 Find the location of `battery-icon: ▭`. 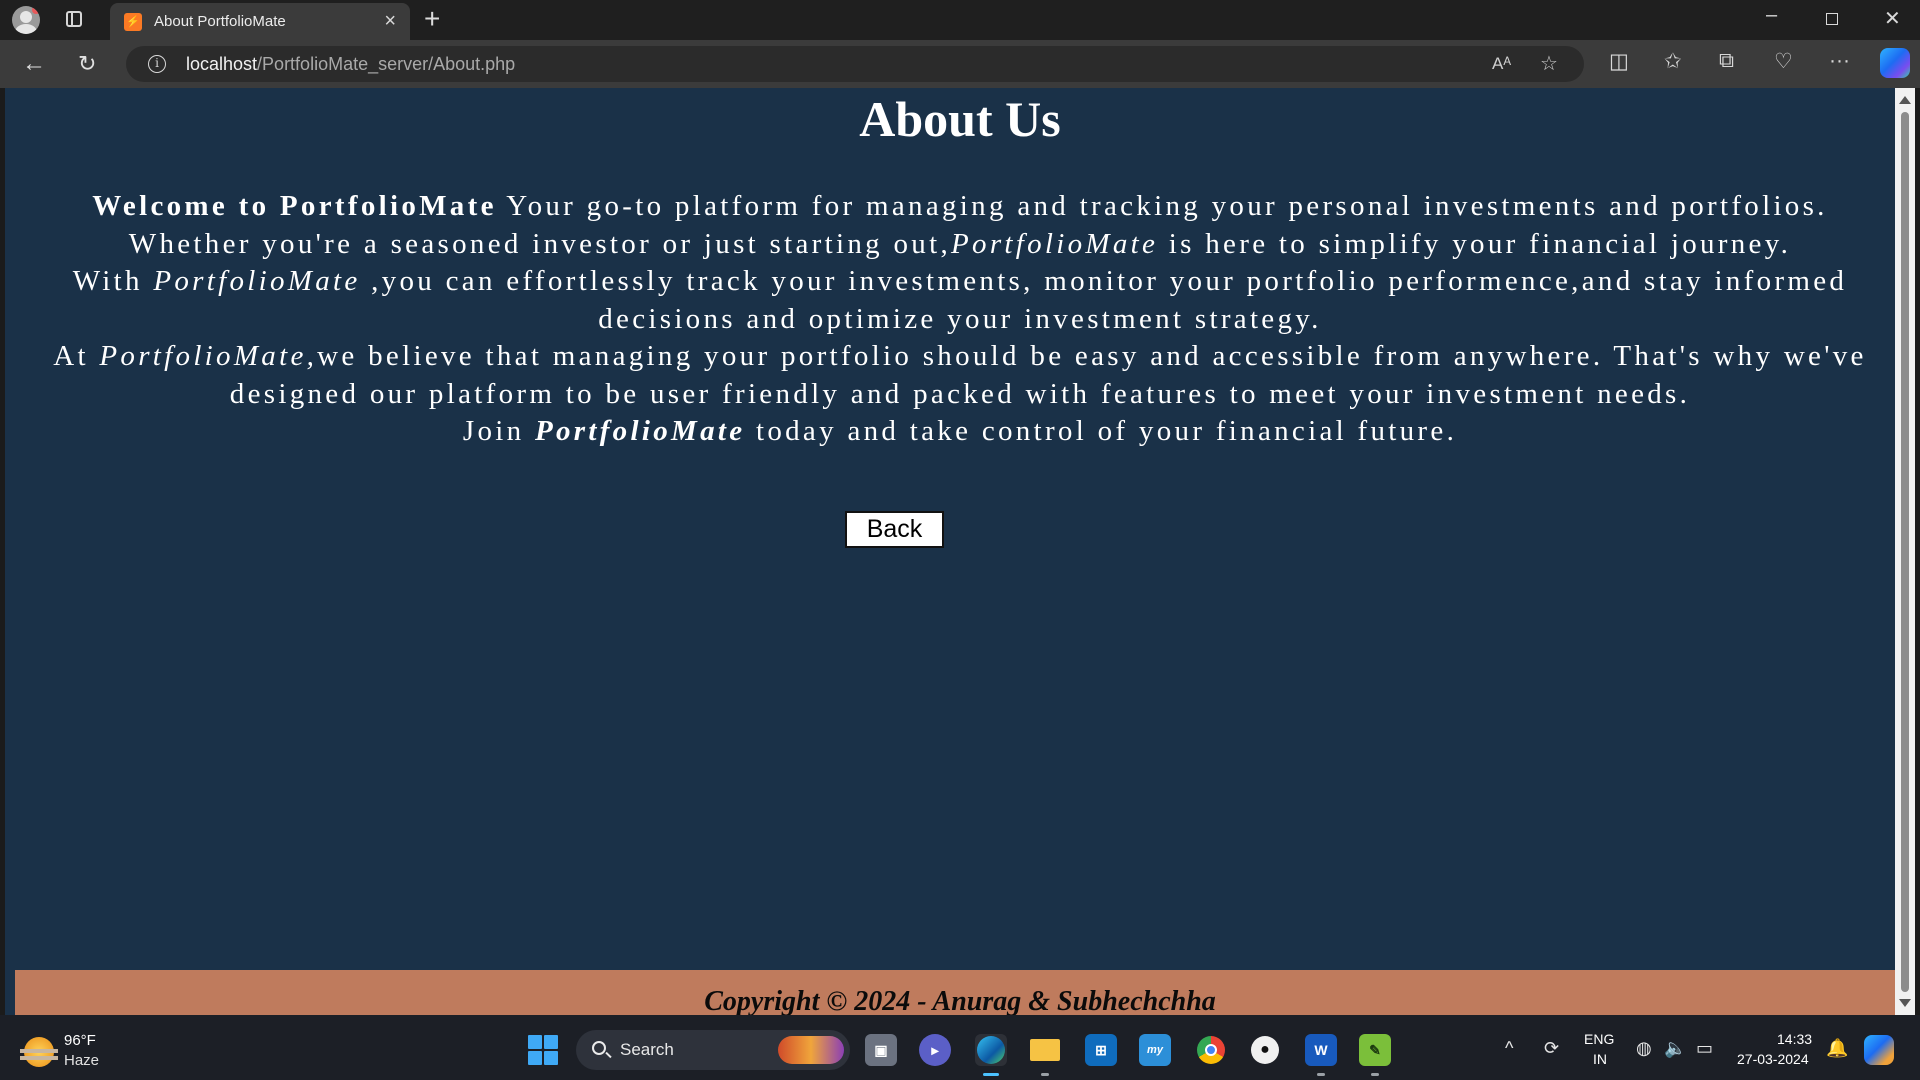

battery-icon: ▭ is located at coordinates (1704, 1048).